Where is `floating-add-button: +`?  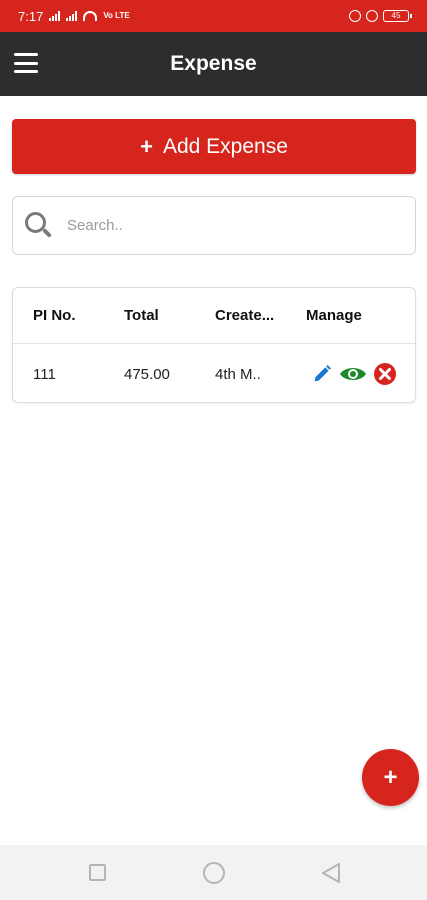 floating-add-button: + is located at coordinates (390, 777).